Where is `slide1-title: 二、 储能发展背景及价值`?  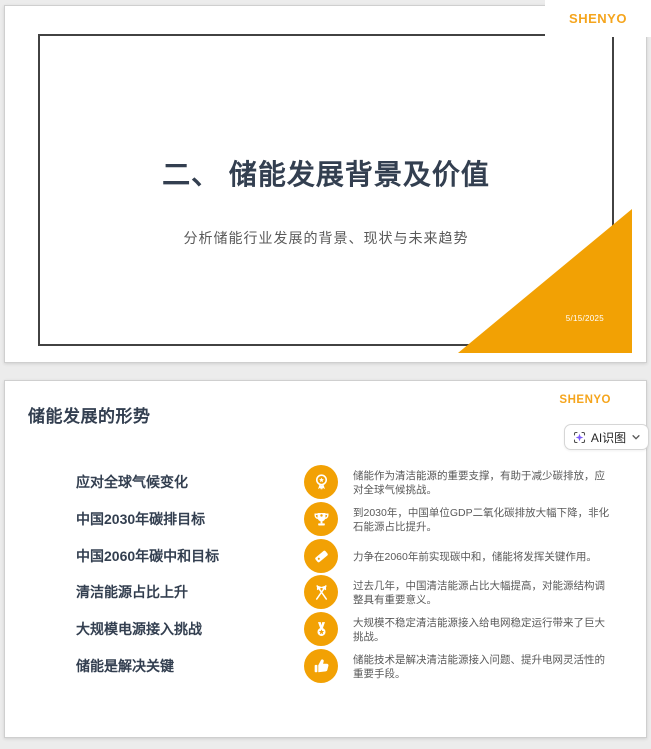 slide1-title: 二、 储能发展背景及价值 is located at coordinates (326, 174).